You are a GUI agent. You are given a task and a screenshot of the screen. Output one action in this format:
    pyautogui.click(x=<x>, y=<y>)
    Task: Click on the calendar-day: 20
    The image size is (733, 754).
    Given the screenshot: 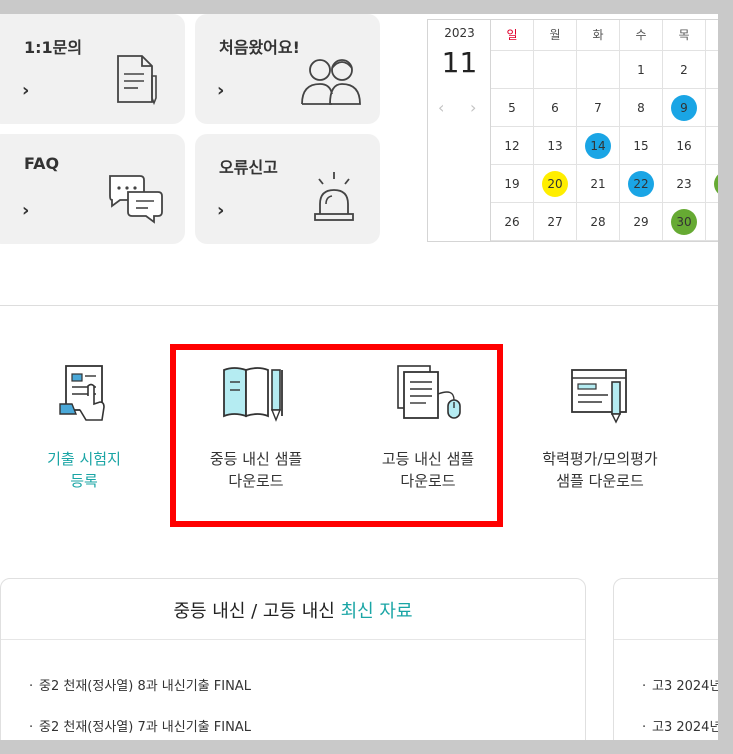 What is the action you would take?
    pyautogui.click(x=555, y=184)
    